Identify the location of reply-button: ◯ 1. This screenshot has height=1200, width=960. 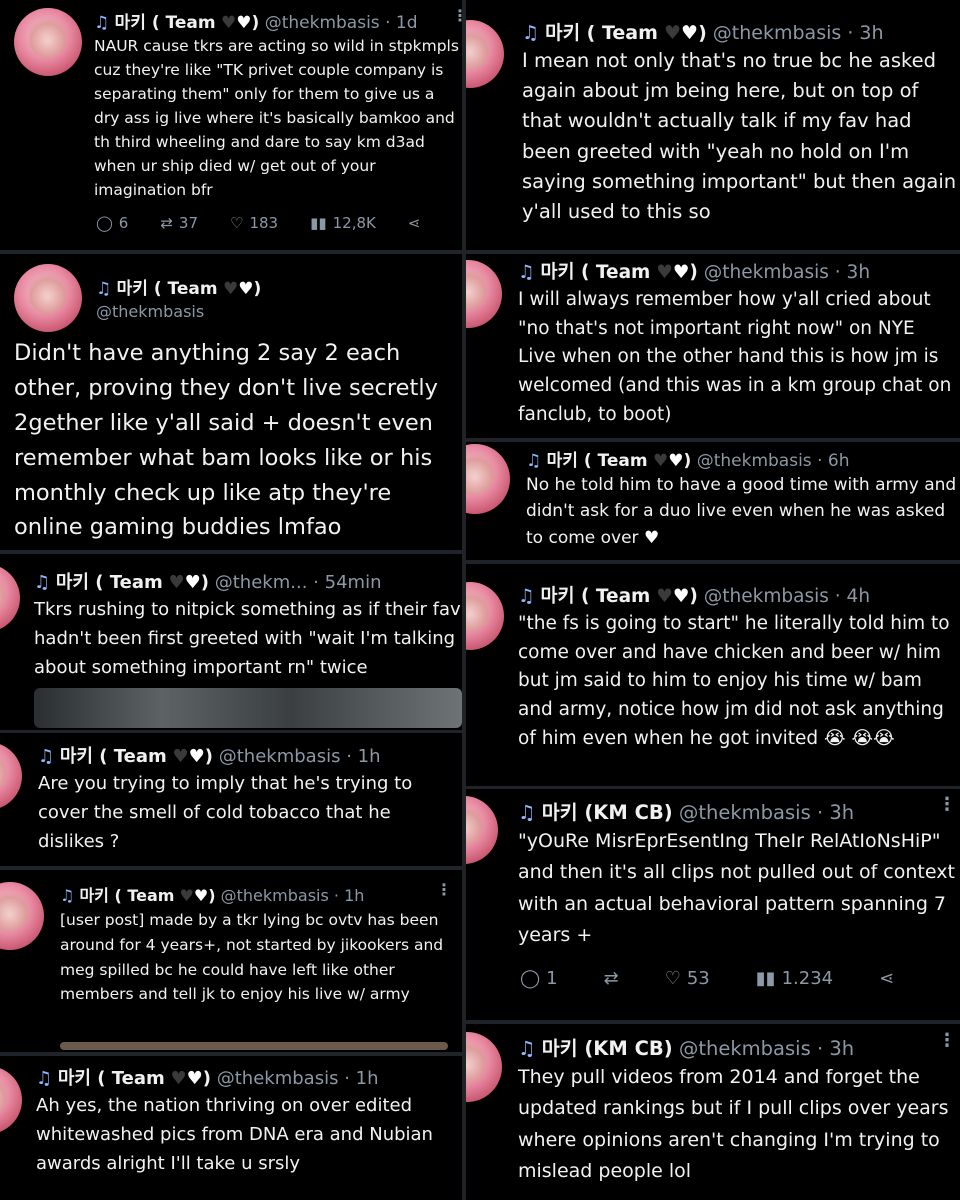
(539, 978).